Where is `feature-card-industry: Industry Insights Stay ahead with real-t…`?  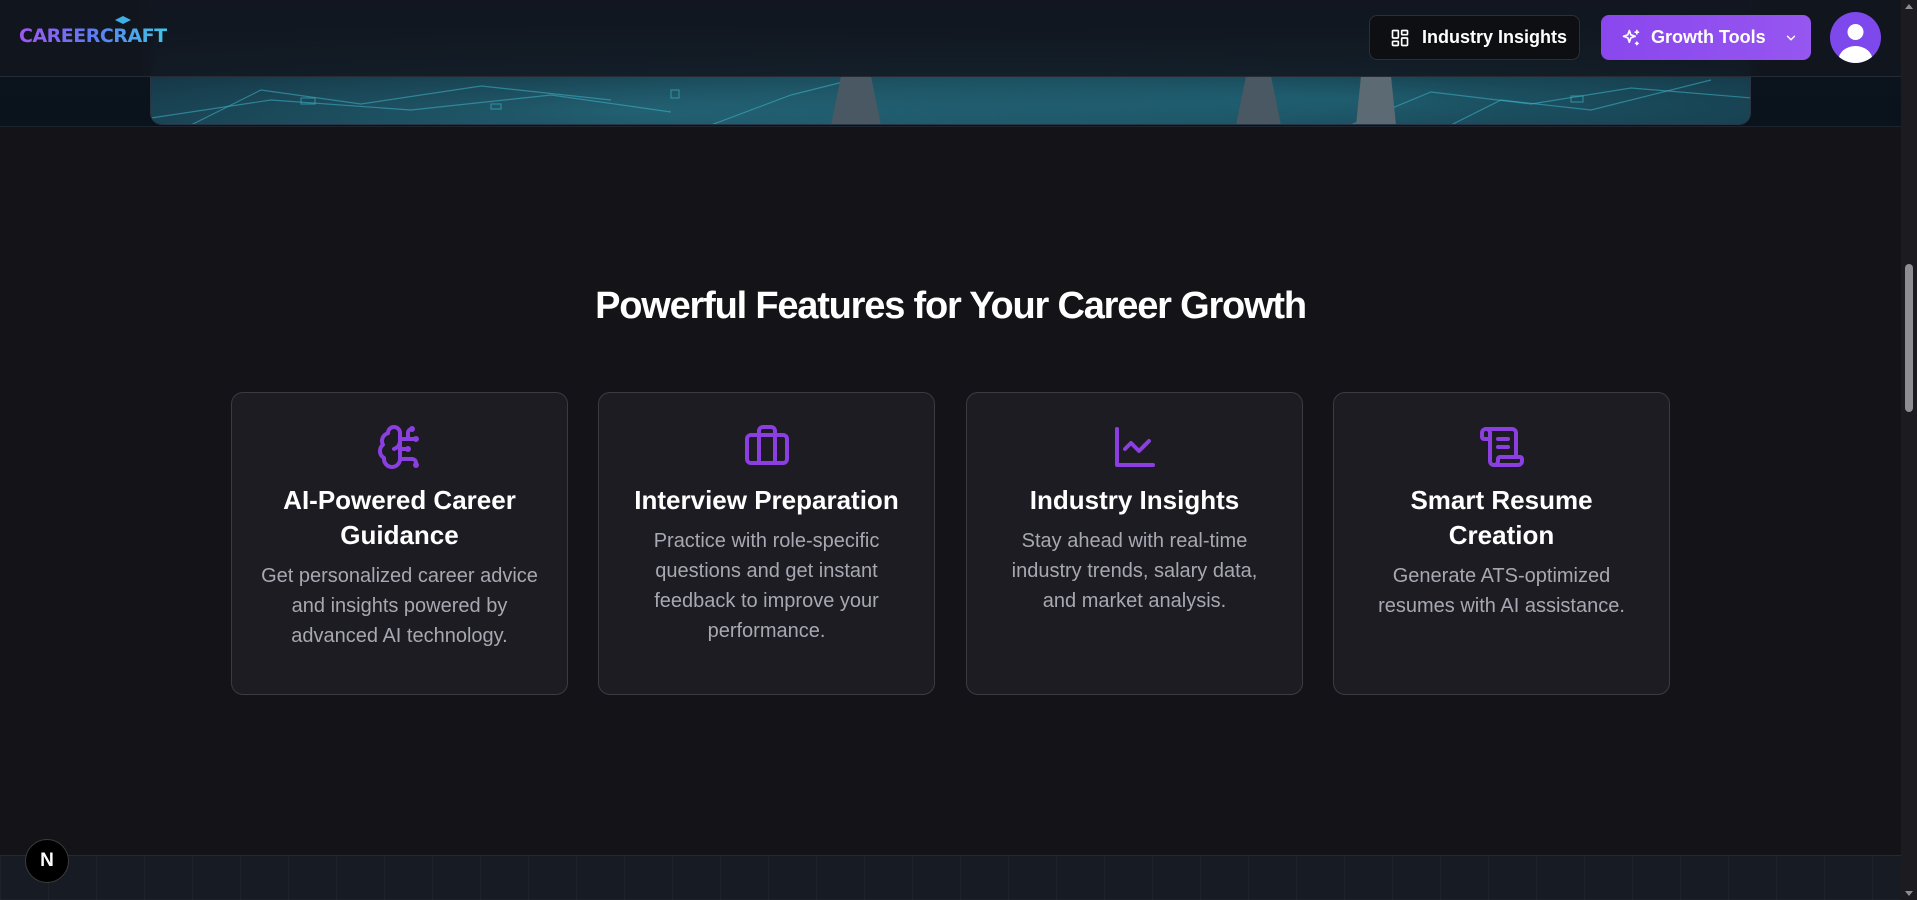 feature-card-industry: Industry Insights Stay ahead with real-t… is located at coordinates (1134, 543).